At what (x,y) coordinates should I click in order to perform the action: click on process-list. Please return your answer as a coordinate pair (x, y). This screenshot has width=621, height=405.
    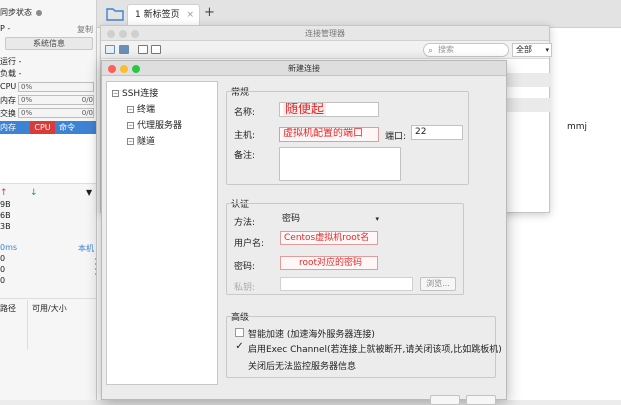
    Looking at the image, I should click on (48, 159).